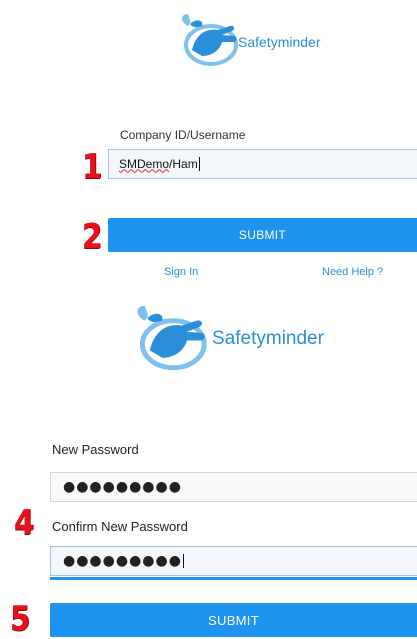 The width and height of the screenshot is (417, 639). I want to click on hand-leaf-logo-icon, so click(172, 338).